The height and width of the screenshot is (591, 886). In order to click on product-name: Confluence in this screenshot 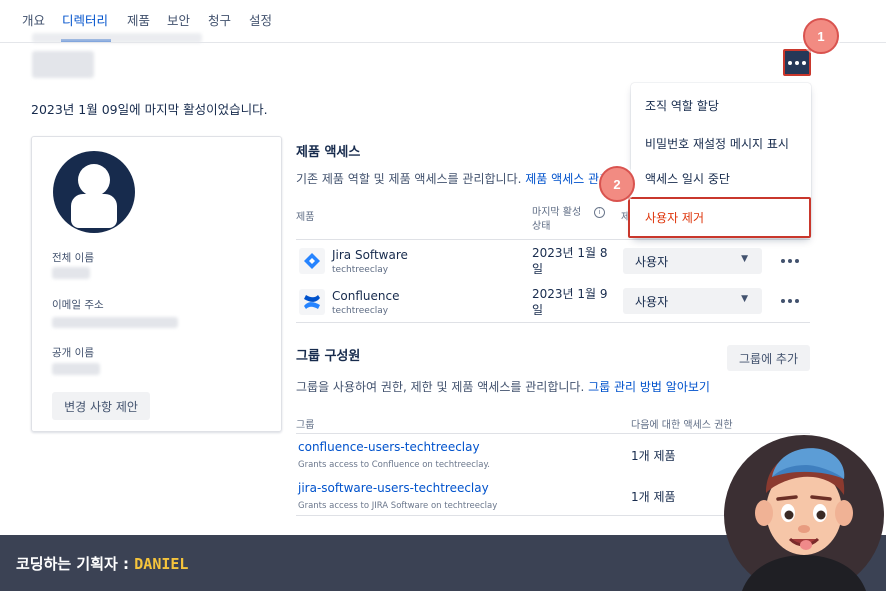, I will do `click(366, 296)`.